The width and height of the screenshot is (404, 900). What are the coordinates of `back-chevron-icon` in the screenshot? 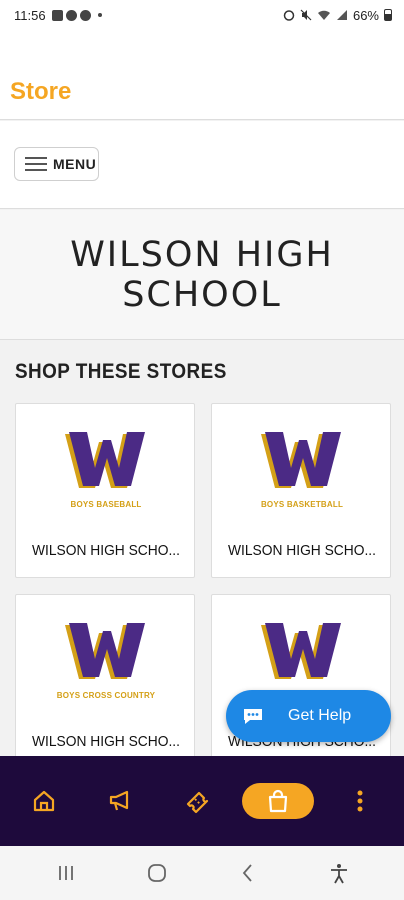 It's located at (247, 873).